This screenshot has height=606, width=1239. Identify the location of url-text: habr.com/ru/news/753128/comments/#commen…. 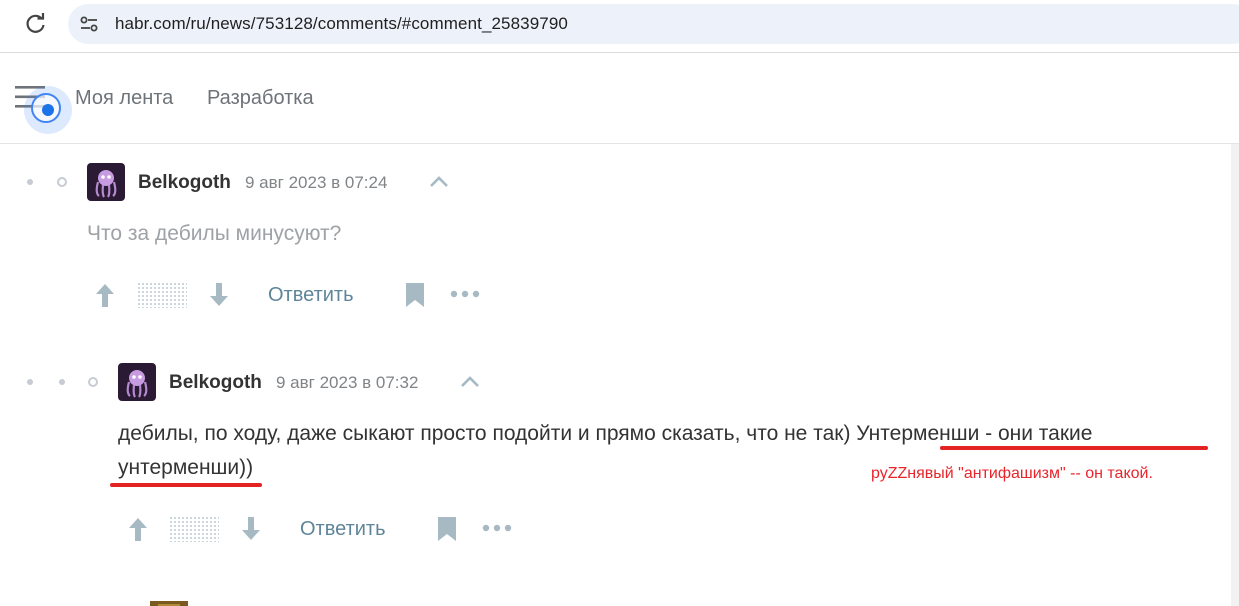
(341, 24).